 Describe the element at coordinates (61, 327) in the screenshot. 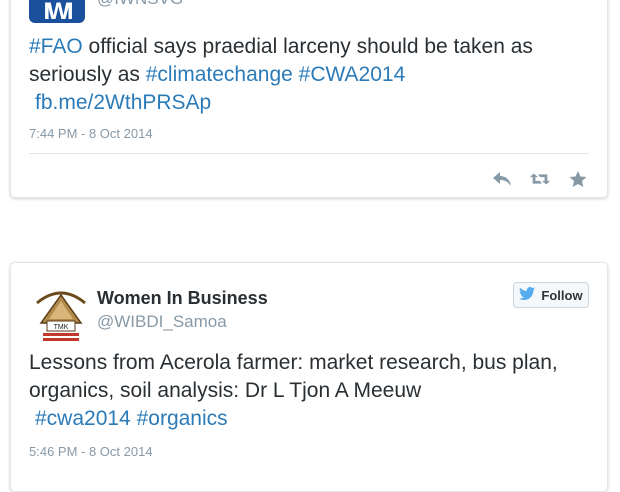

I see `avatar-logo-text: TMK` at that location.